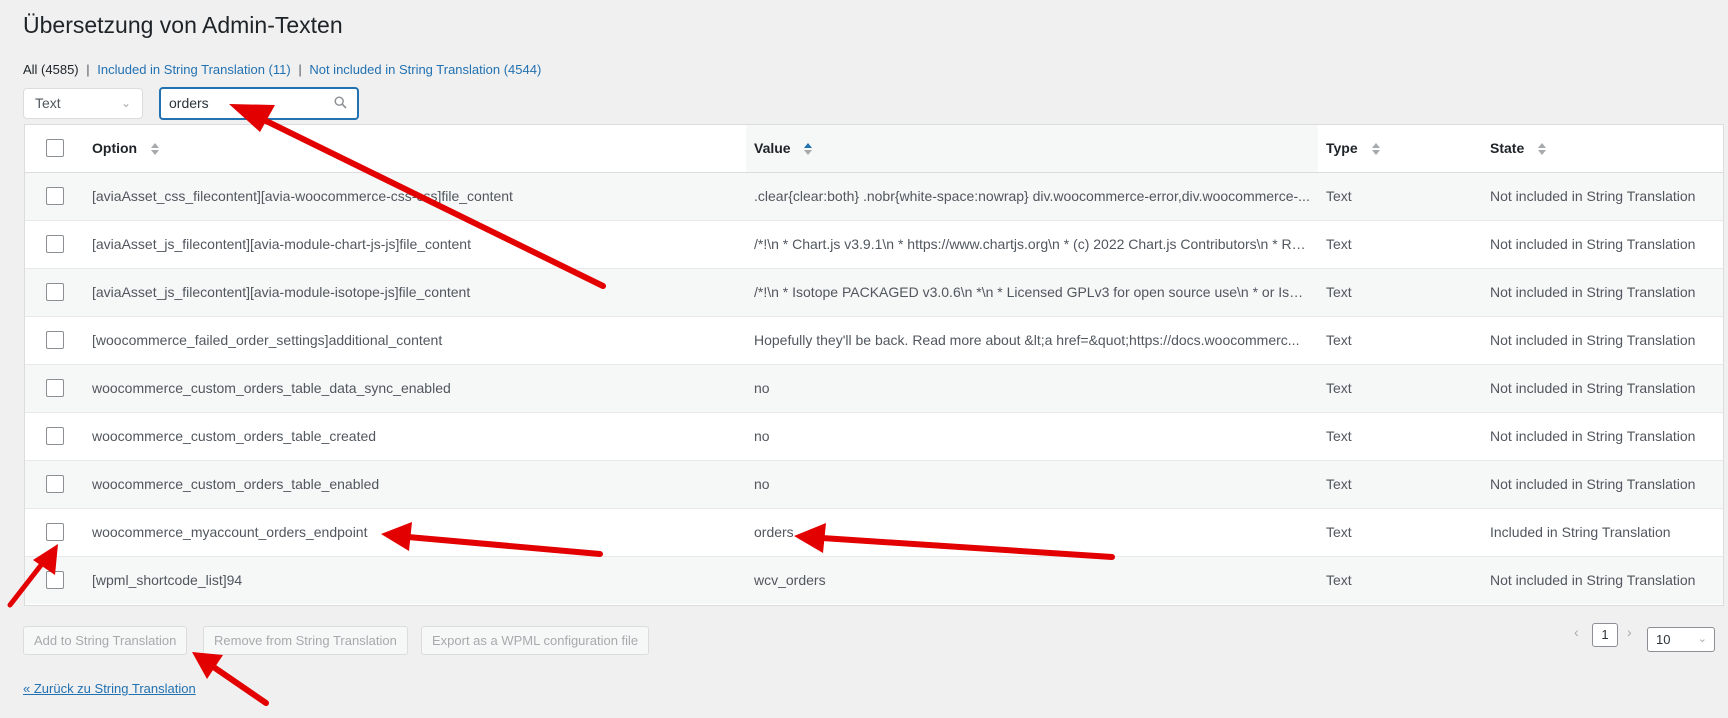  I want to click on select-all-checkbox, so click(55, 148).